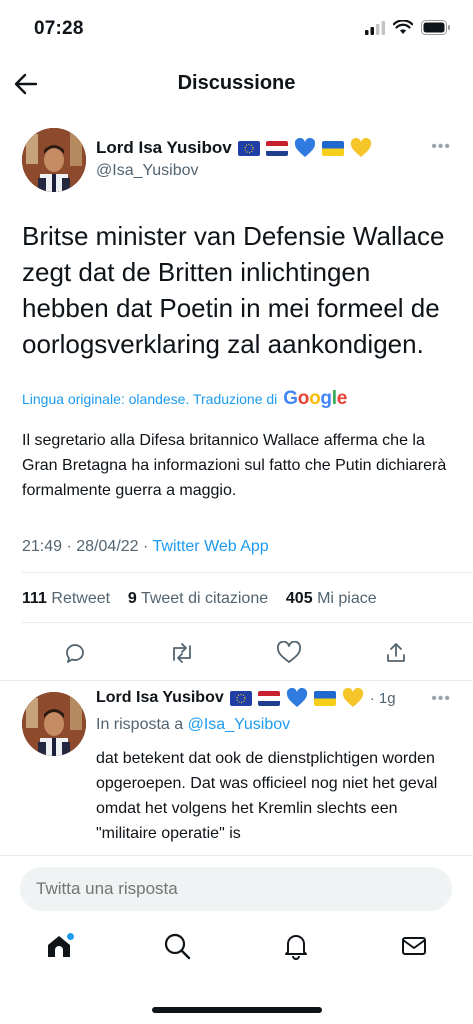 This screenshot has width=473, height=1024. Describe the element at coordinates (239, 724) in the screenshot. I see `reply-to-mention: @Isa_Yusibov` at that location.